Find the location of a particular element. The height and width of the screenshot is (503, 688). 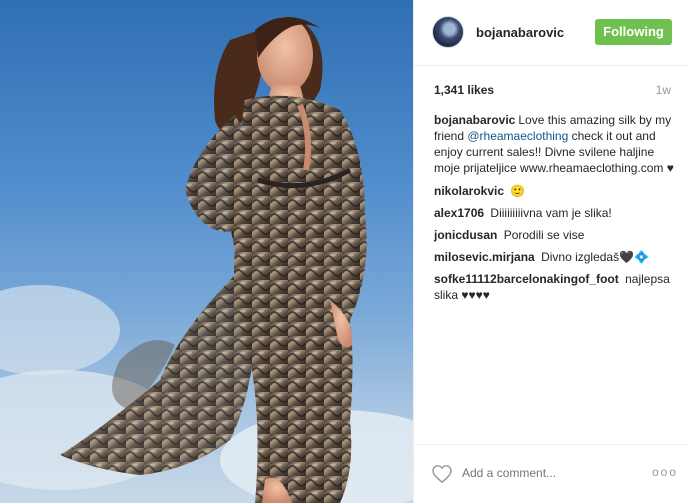

caption-mention: @rheamaeclothing is located at coordinates (517, 136).